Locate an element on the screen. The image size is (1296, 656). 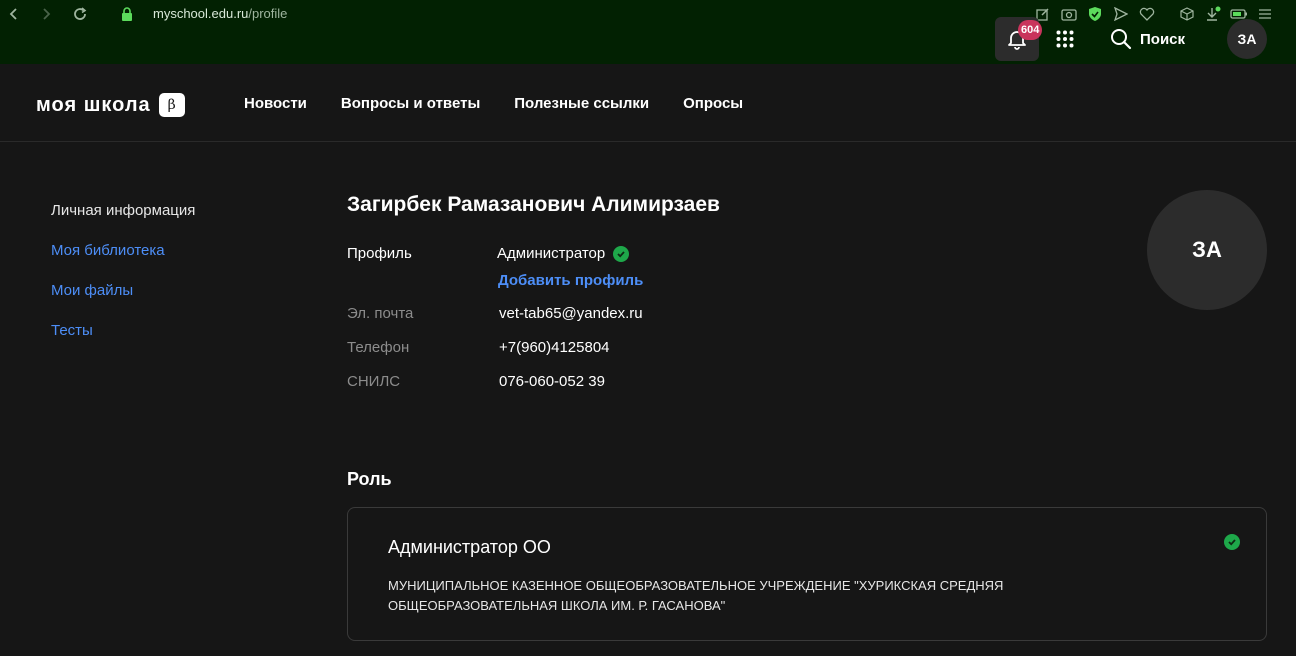
logo-text: моя школа is located at coordinates (93, 104).